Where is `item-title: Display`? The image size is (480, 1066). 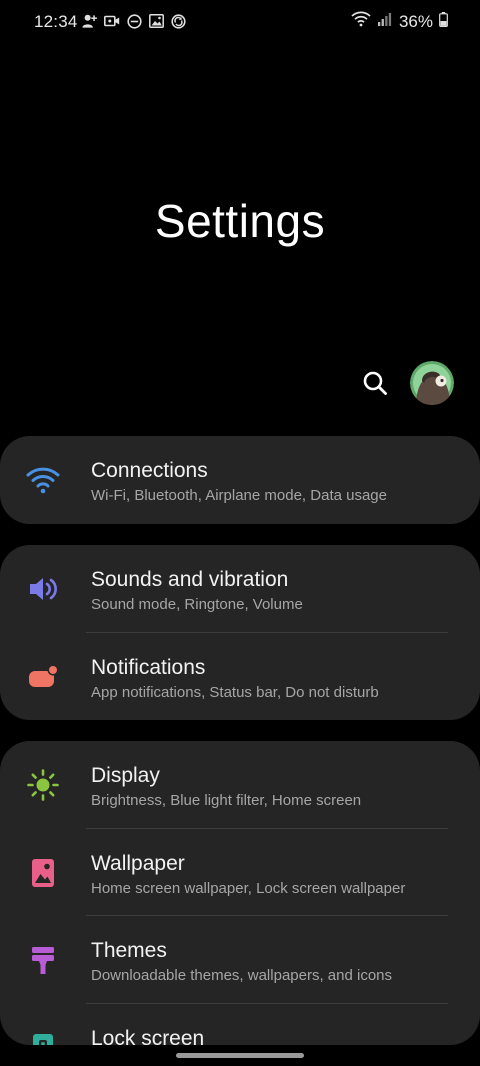
item-title: Display is located at coordinates (125, 775).